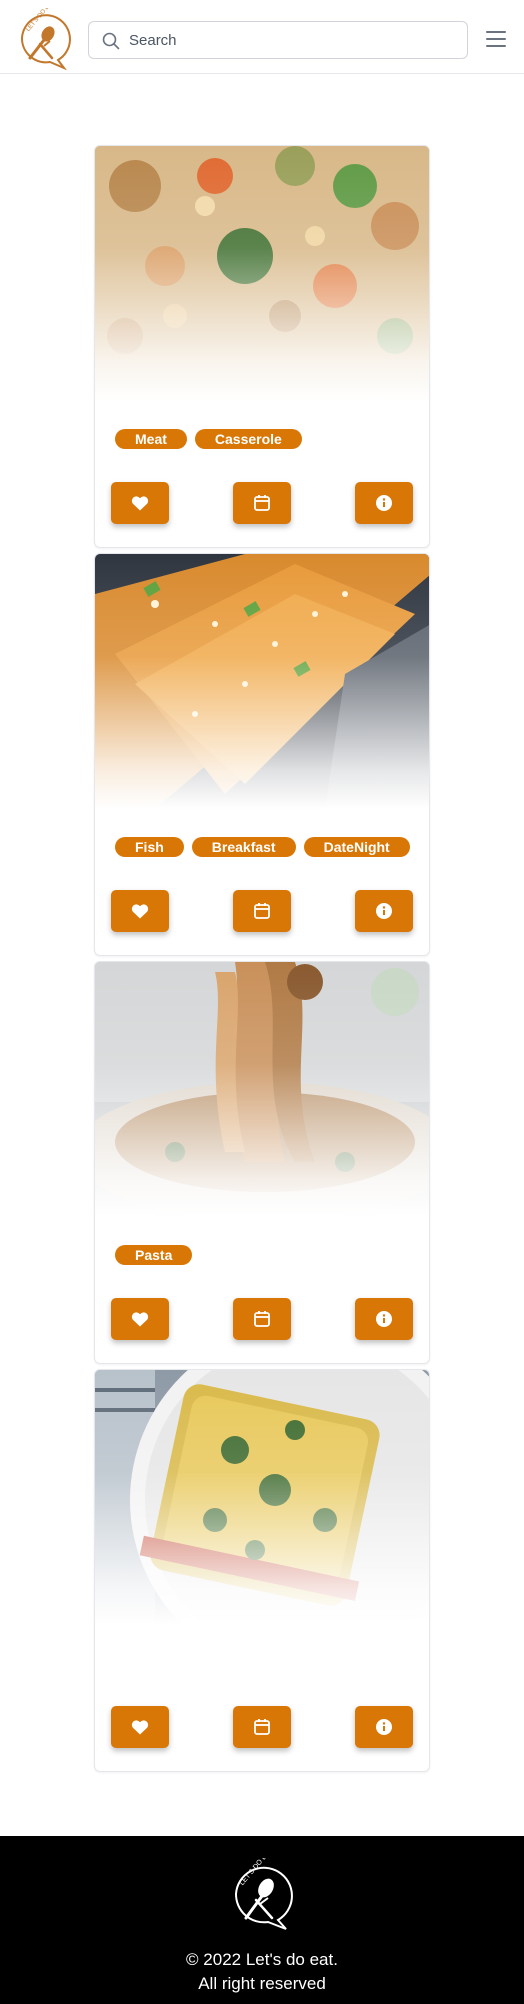  I want to click on tag-badge: Pasta, so click(154, 1255).